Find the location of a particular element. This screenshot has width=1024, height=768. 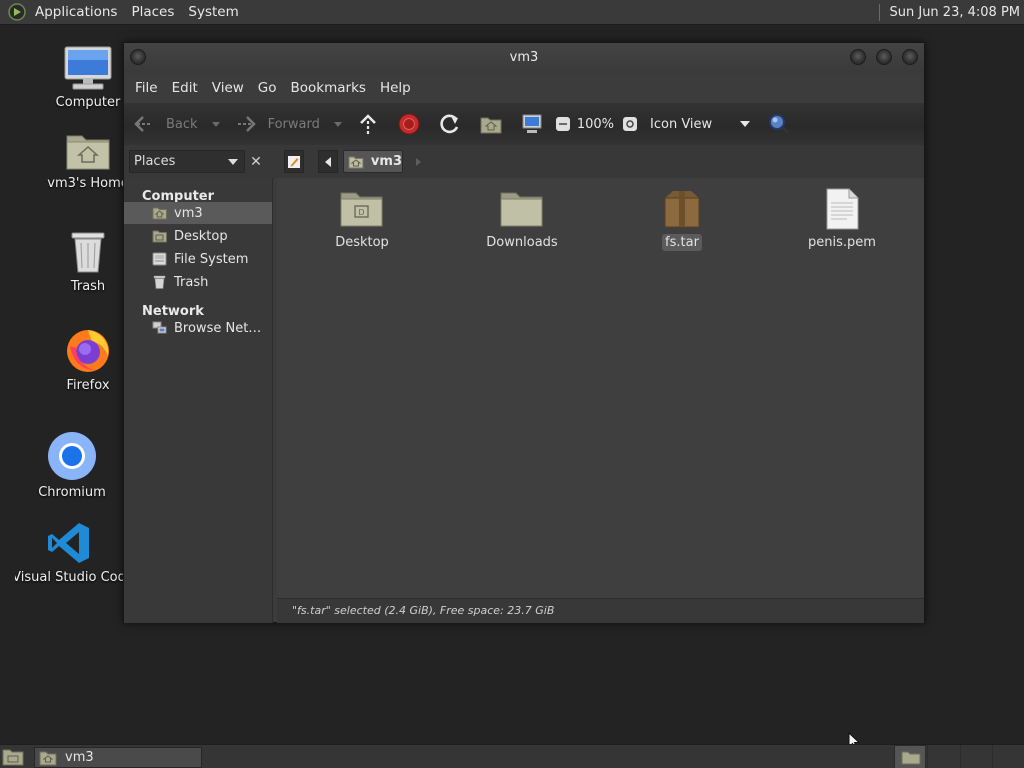

forward-button: Forward is located at coordinates (278, 124).